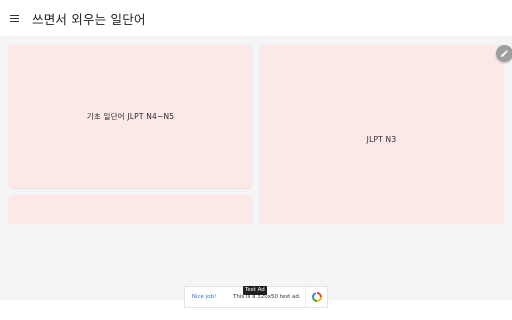  I want to click on edit-button, so click(504, 53).